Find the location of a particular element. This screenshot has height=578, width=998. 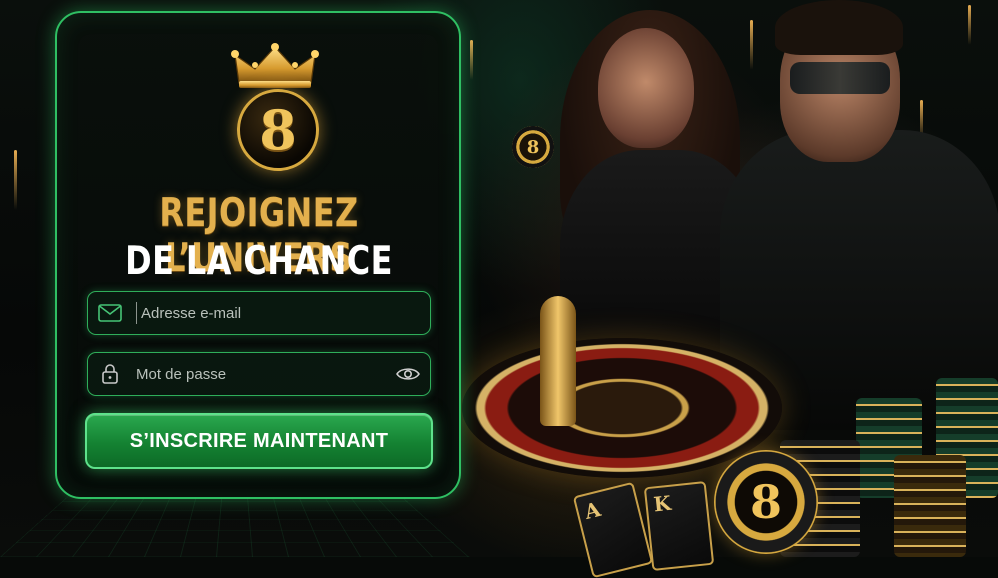

crown-icon is located at coordinates (275, 65).